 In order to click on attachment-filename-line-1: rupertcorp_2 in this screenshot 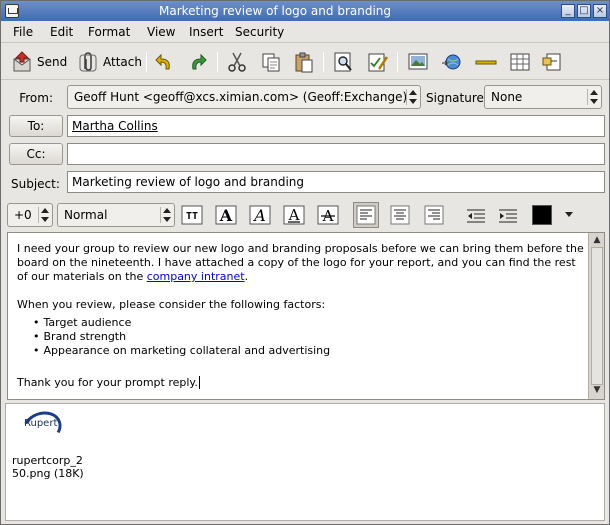, I will do `click(47, 460)`.